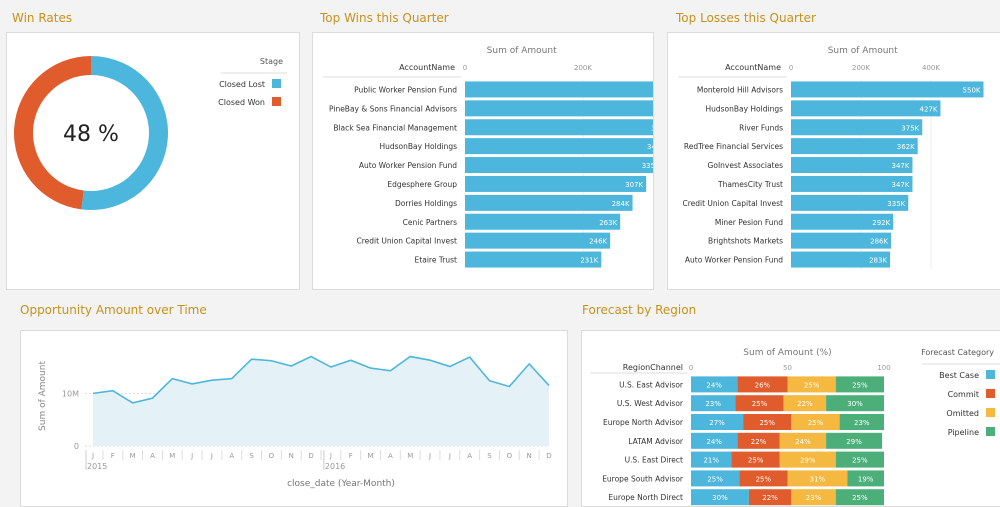 Image resolution: width=1000 pixels, height=507 pixels. I want to click on x-tick-label: 400K, so click(931, 68).